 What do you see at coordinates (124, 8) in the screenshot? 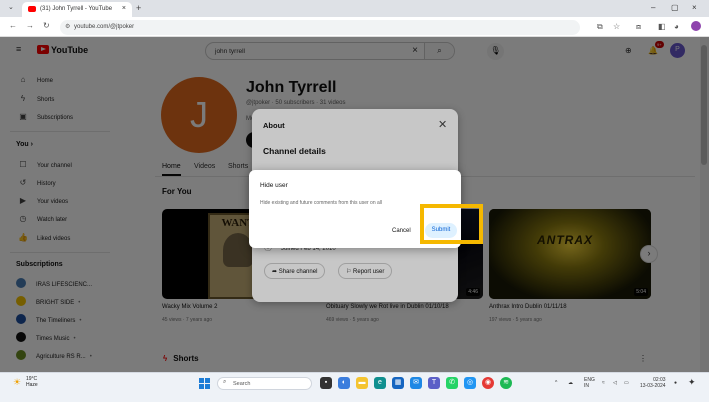
I see `tab-close-icon: ×` at bounding box center [124, 8].